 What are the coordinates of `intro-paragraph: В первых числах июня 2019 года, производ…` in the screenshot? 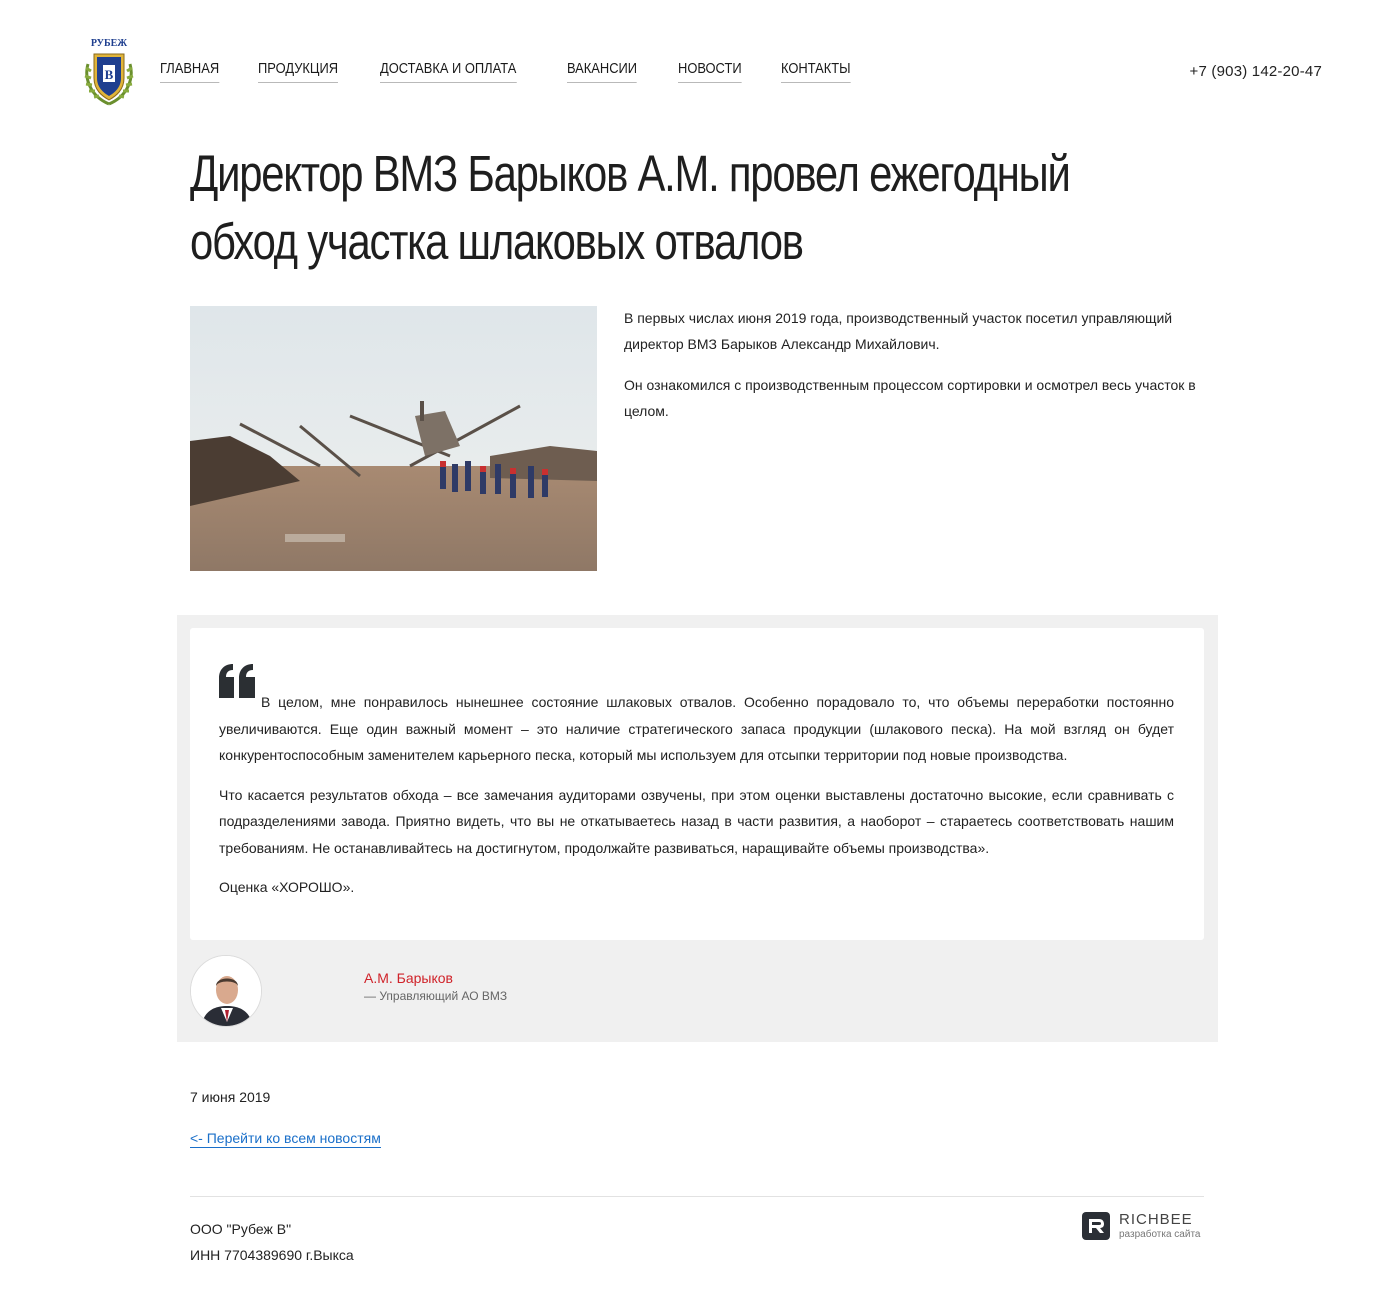 It's located at (898, 331).